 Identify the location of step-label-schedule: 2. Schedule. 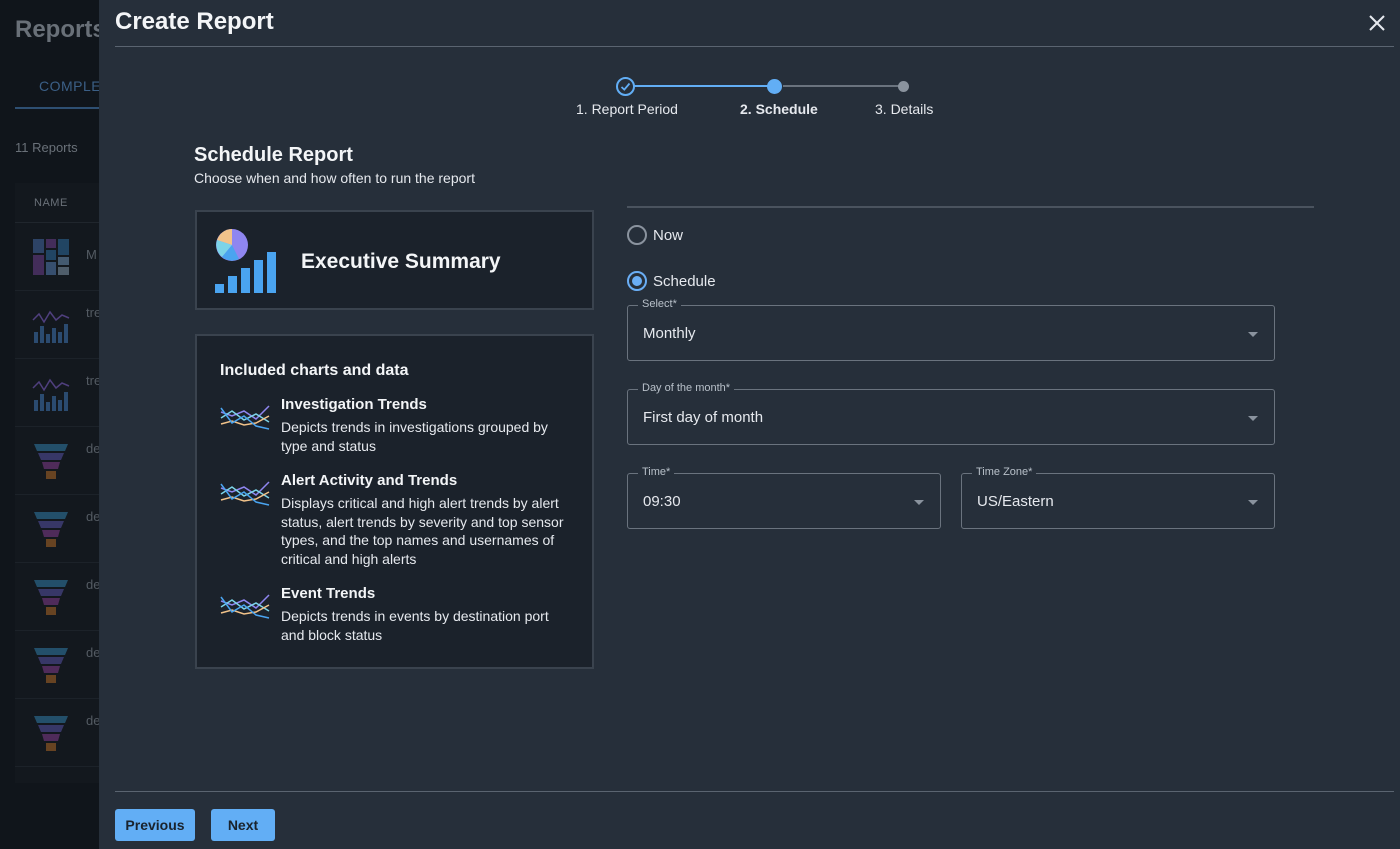
(779, 109).